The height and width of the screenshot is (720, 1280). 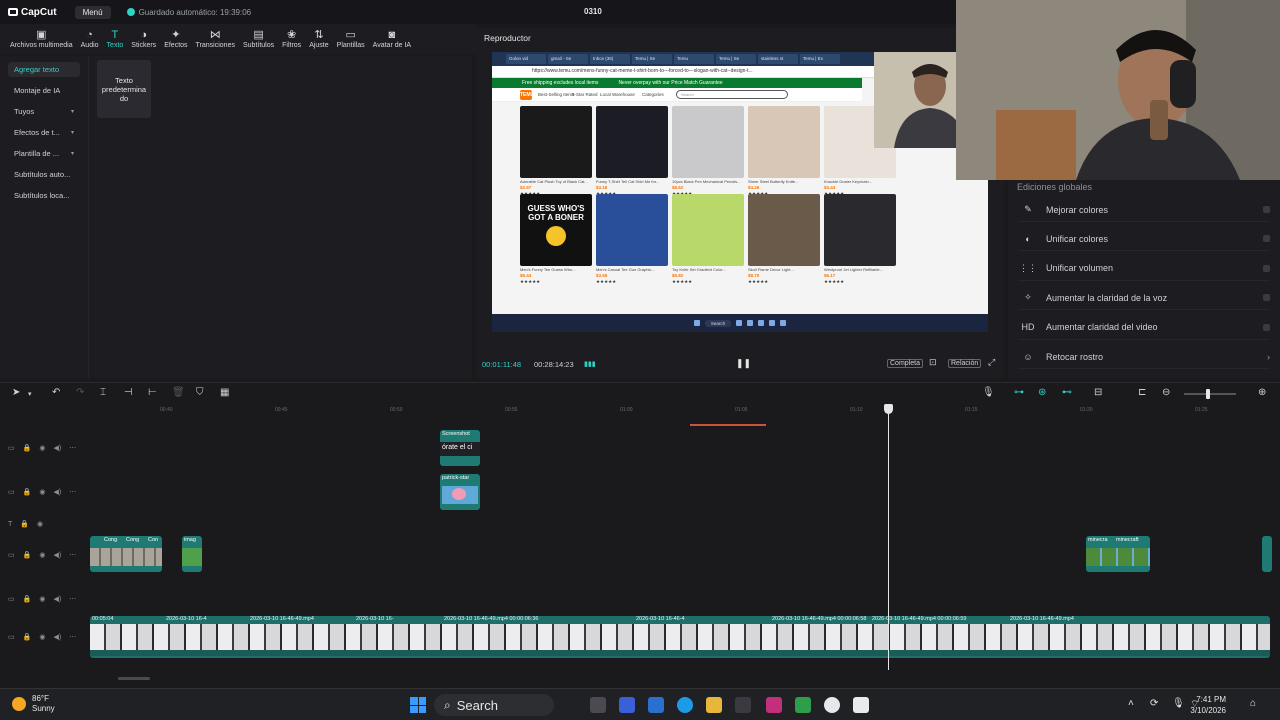 I want to click on chrome-app-icon, so click(x=832, y=705).